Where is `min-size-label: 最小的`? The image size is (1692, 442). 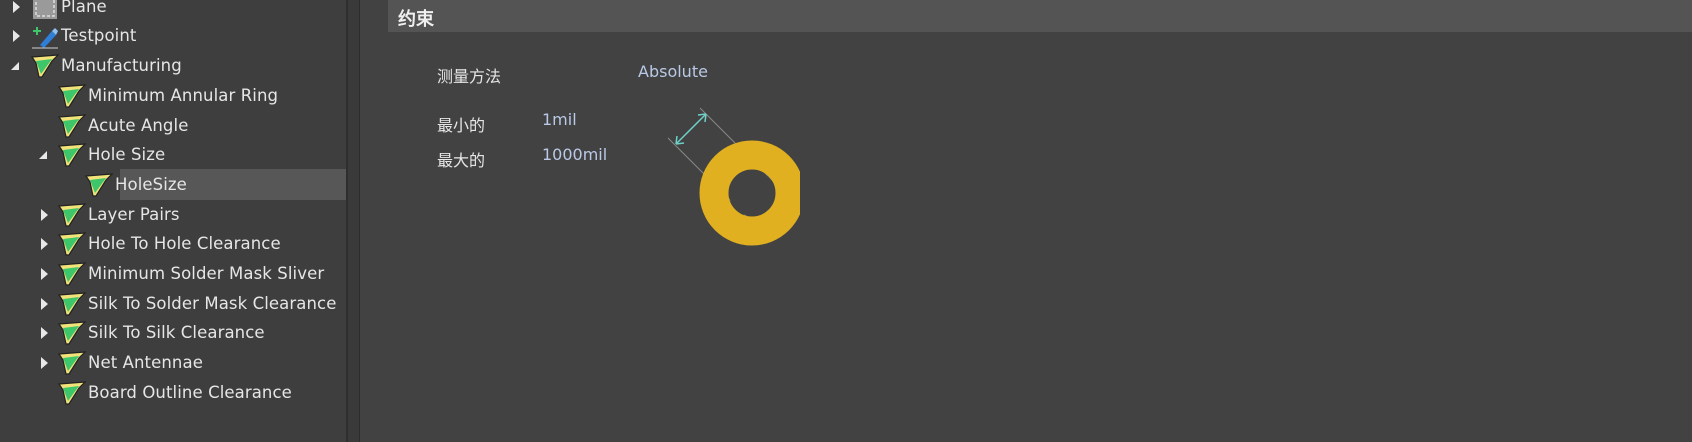
min-size-label: 最小的 is located at coordinates (461, 125).